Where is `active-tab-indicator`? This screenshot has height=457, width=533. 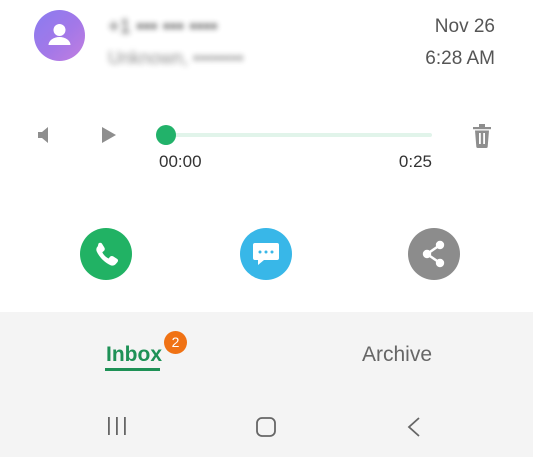
active-tab-indicator is located at coordinates (132, 369).